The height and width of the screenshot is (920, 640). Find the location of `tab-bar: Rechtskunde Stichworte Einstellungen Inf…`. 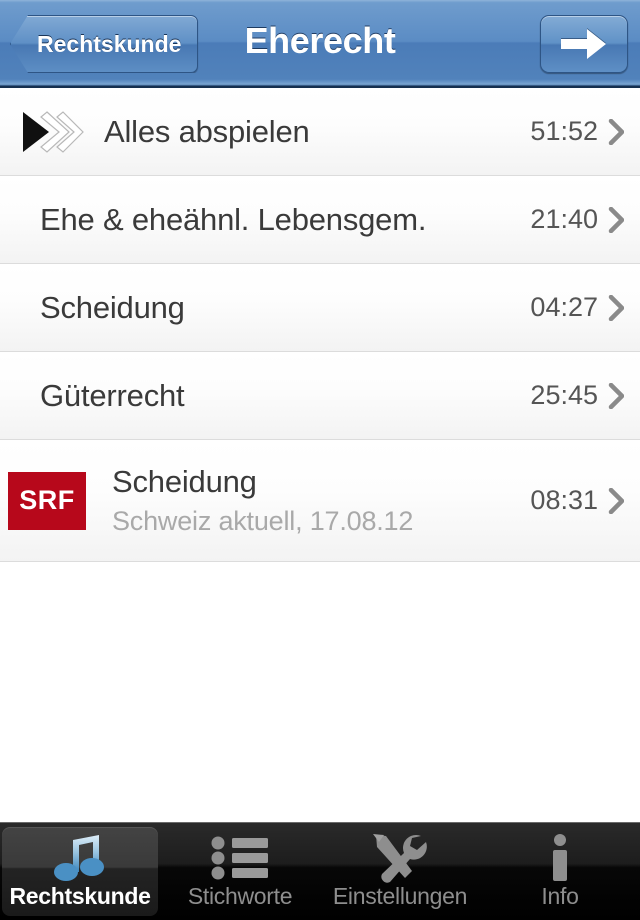

tab-bar: Rechtskunde Stichworte Einstellungen Inf… is located at coordinates (320, 871).